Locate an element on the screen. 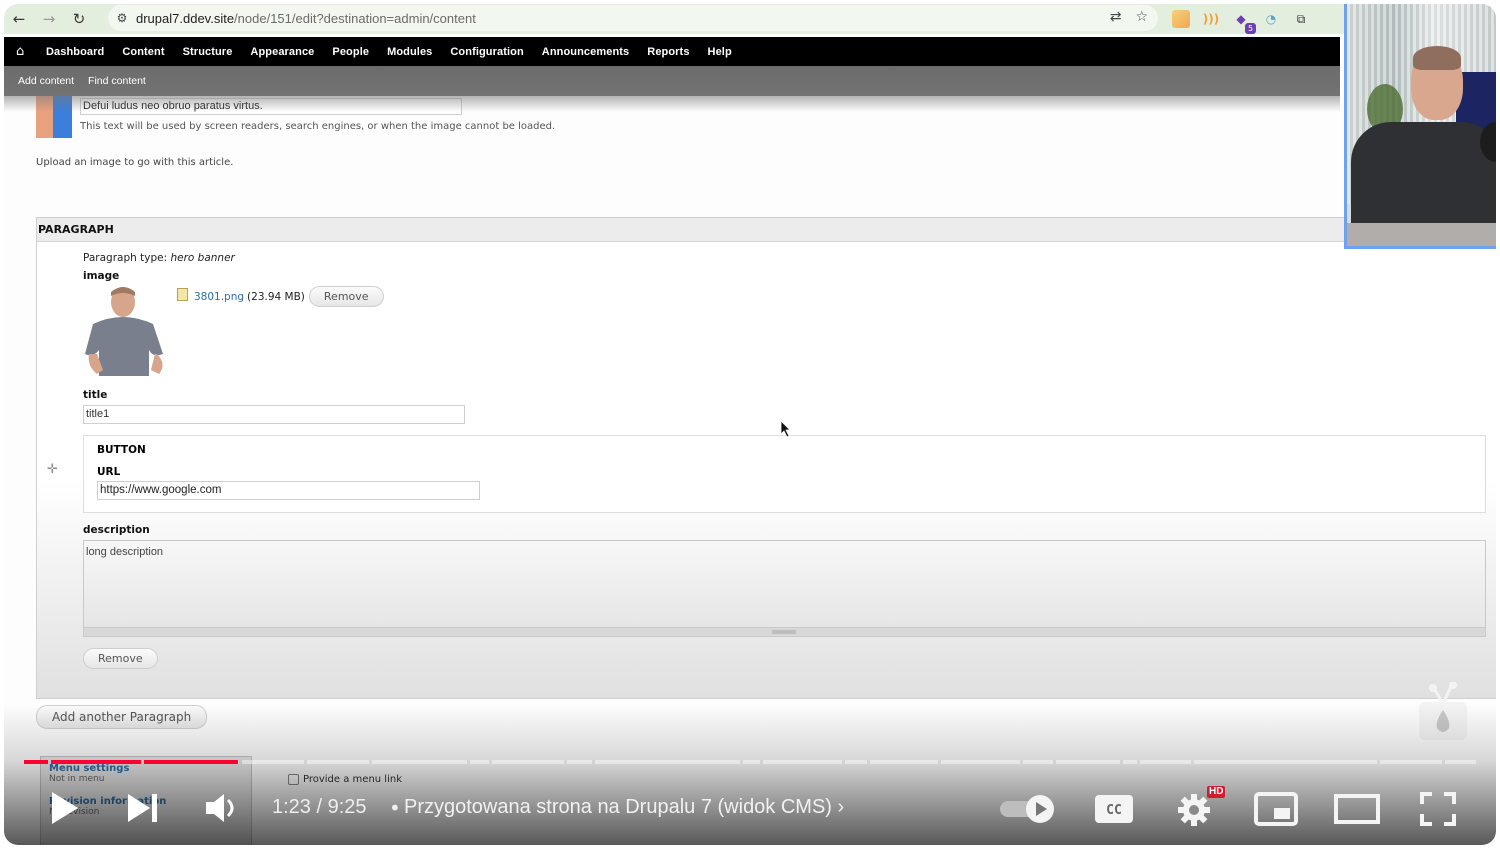  captions-icon: CC is located at coordinates (1114, 809).